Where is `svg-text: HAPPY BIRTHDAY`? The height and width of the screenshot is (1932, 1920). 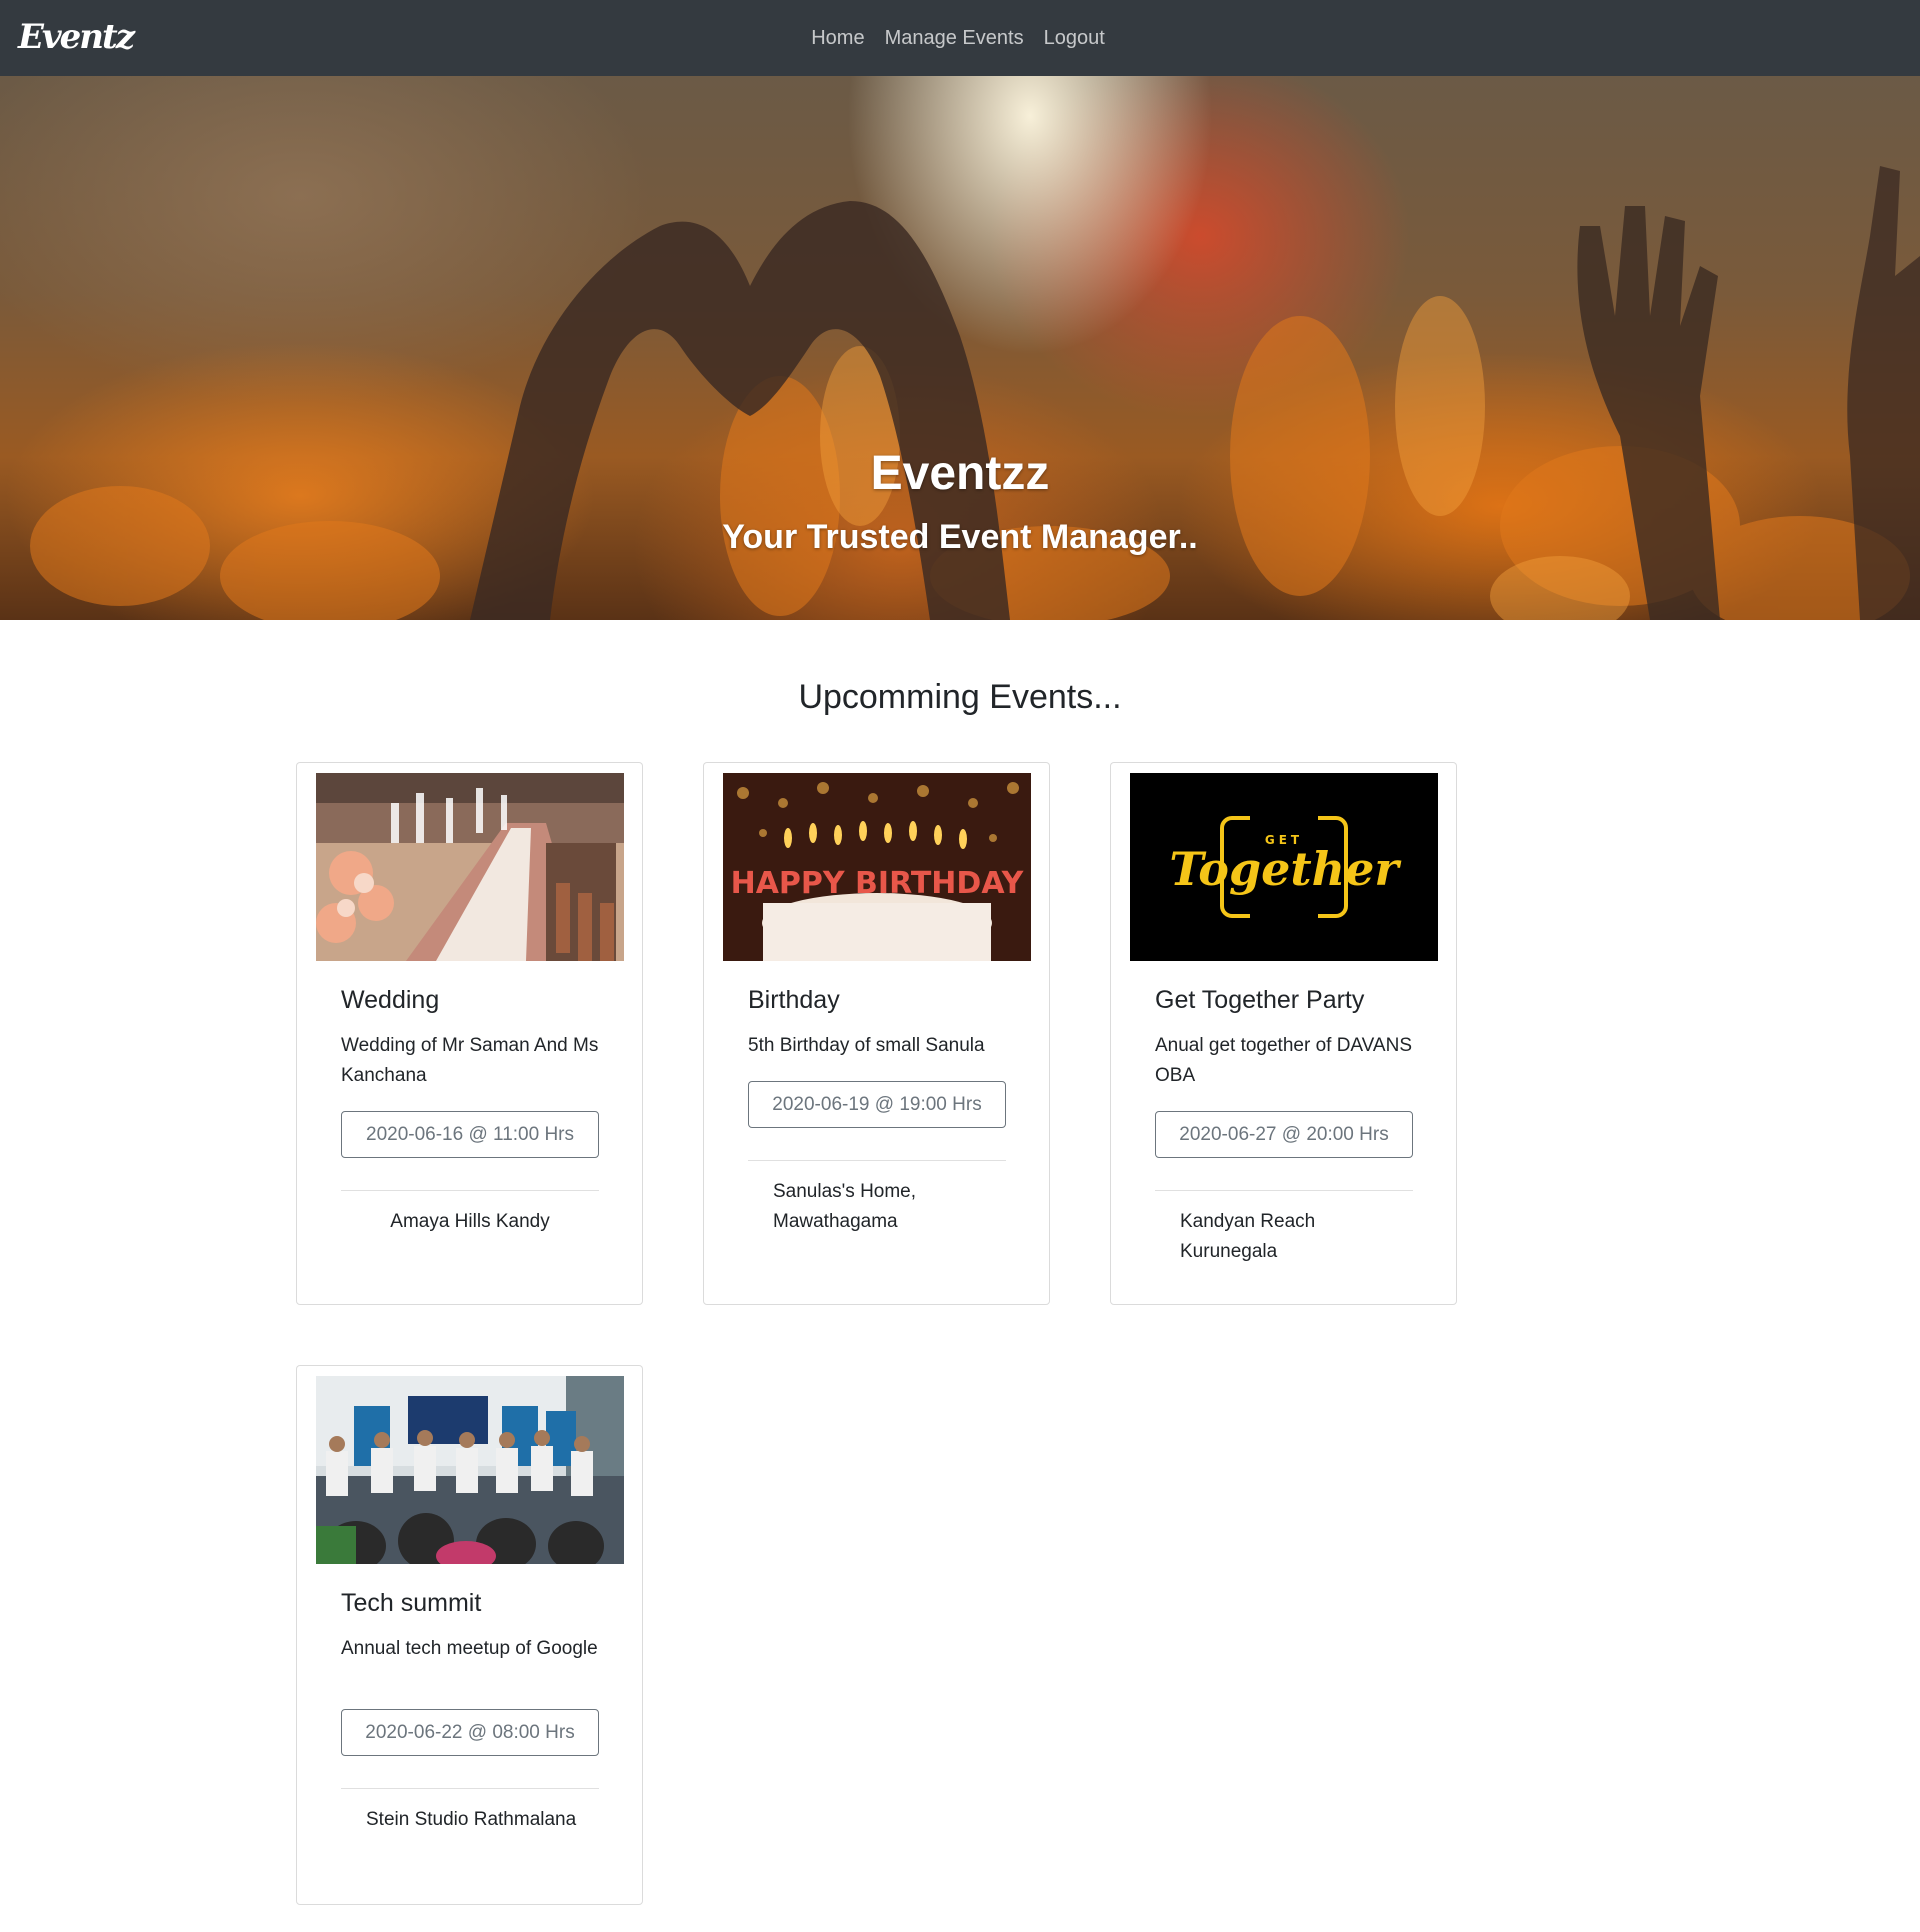 svg-text: HAPPY BIRTHDAY is located at coordinates (878, 883).